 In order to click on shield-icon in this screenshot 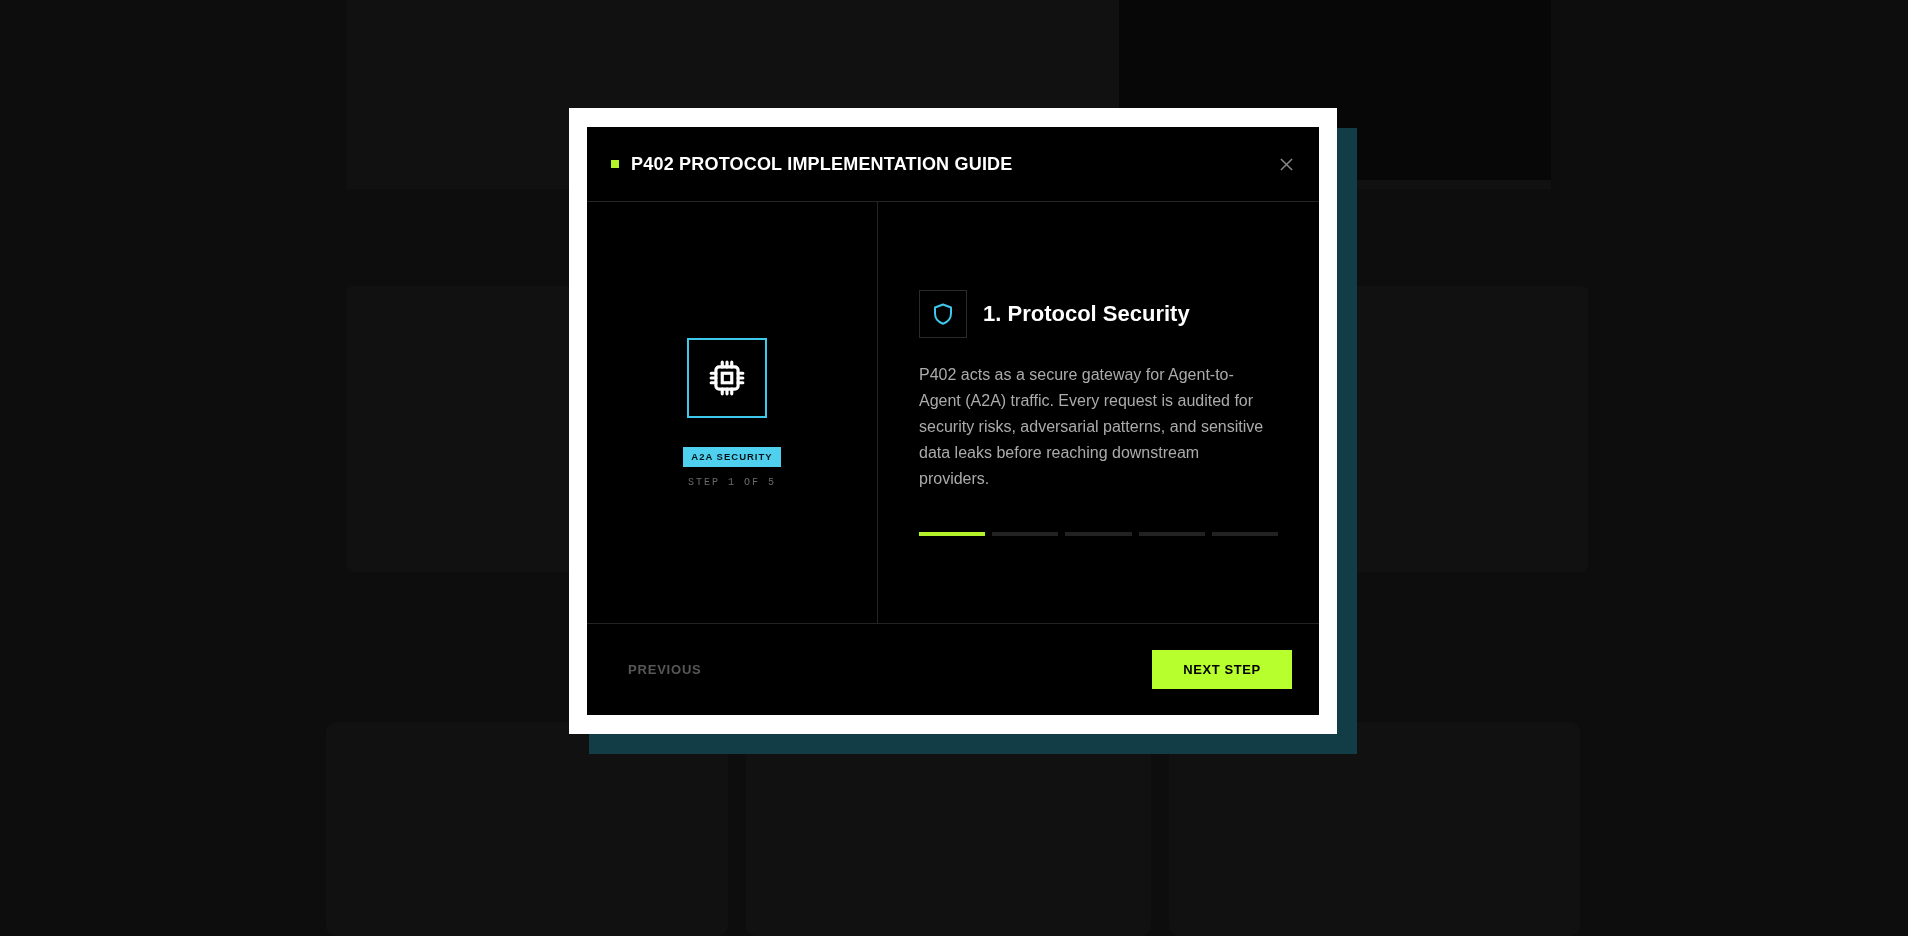, I will do `click(943, 313)`.